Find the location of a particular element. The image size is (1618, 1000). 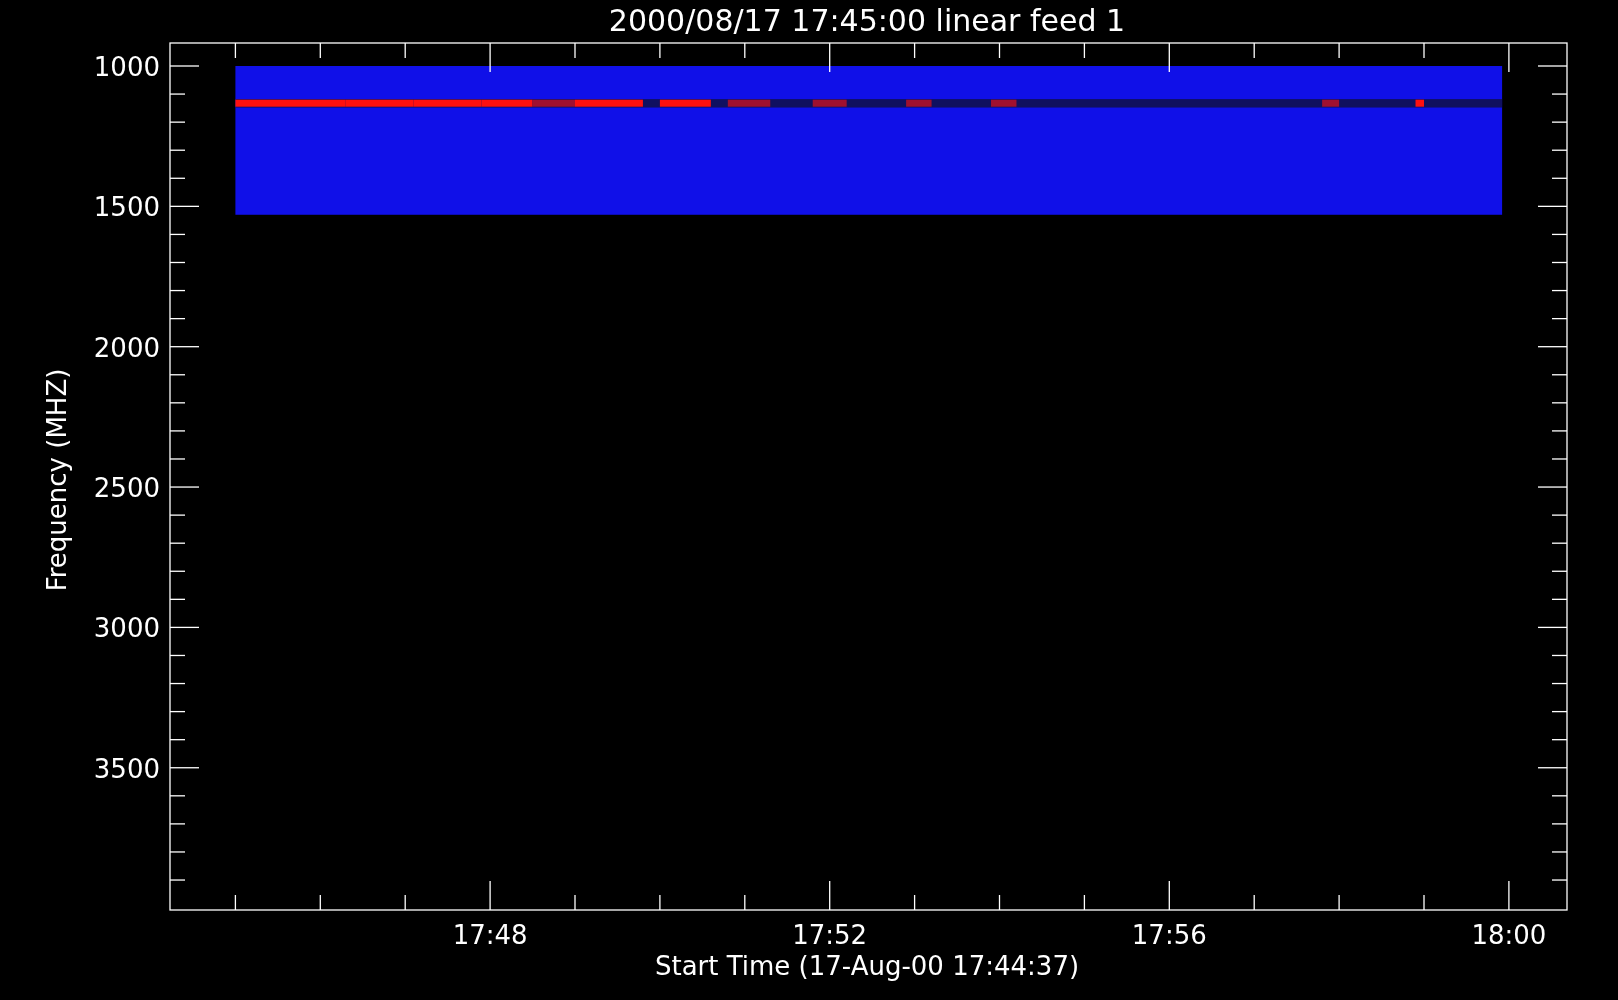

y-tick-label: 3500 is located at coordinates (126, 768).